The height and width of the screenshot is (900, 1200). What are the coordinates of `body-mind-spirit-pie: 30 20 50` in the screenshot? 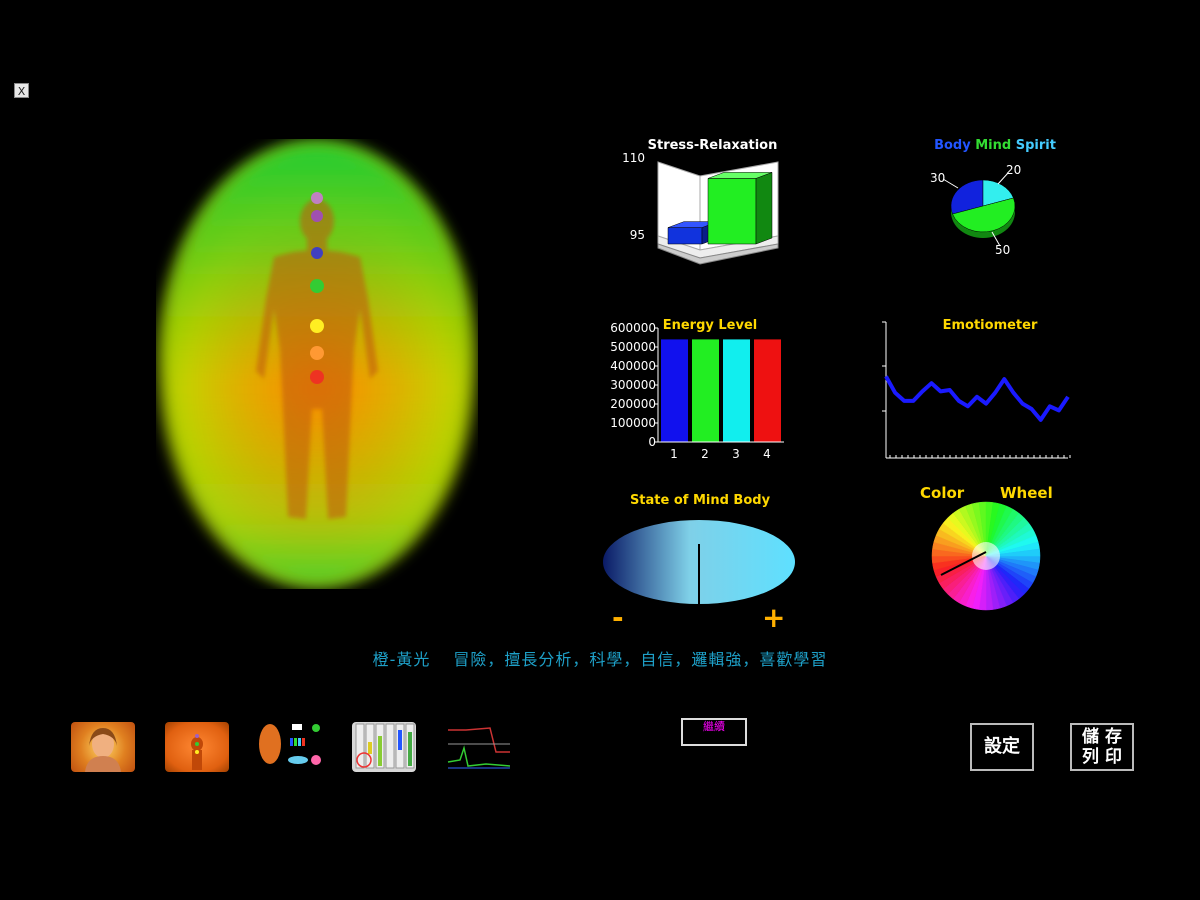 It's located at (980, 210).